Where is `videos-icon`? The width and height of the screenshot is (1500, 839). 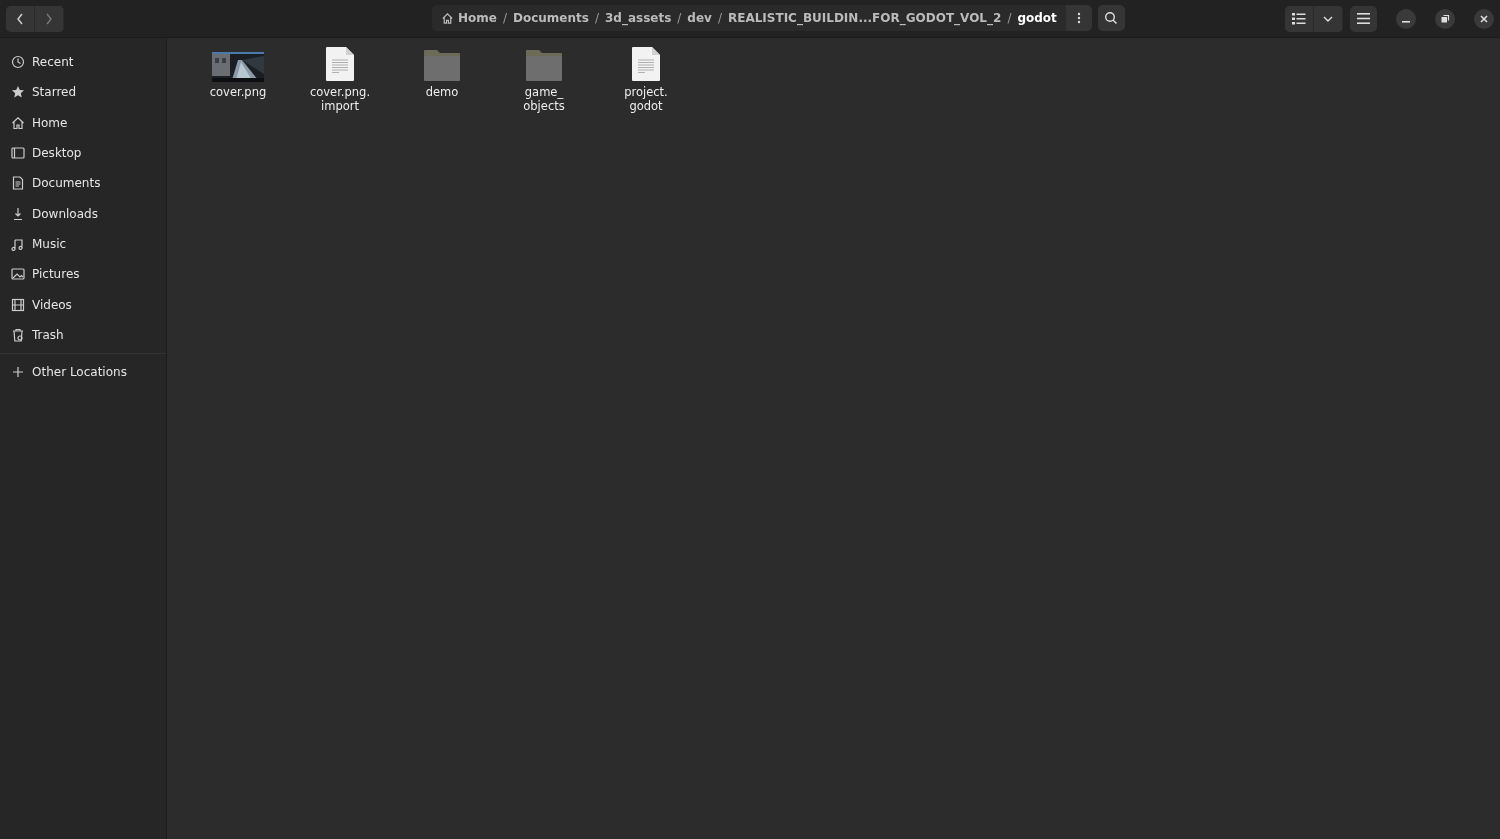 videos-icon is located at coordinates (18, 304).